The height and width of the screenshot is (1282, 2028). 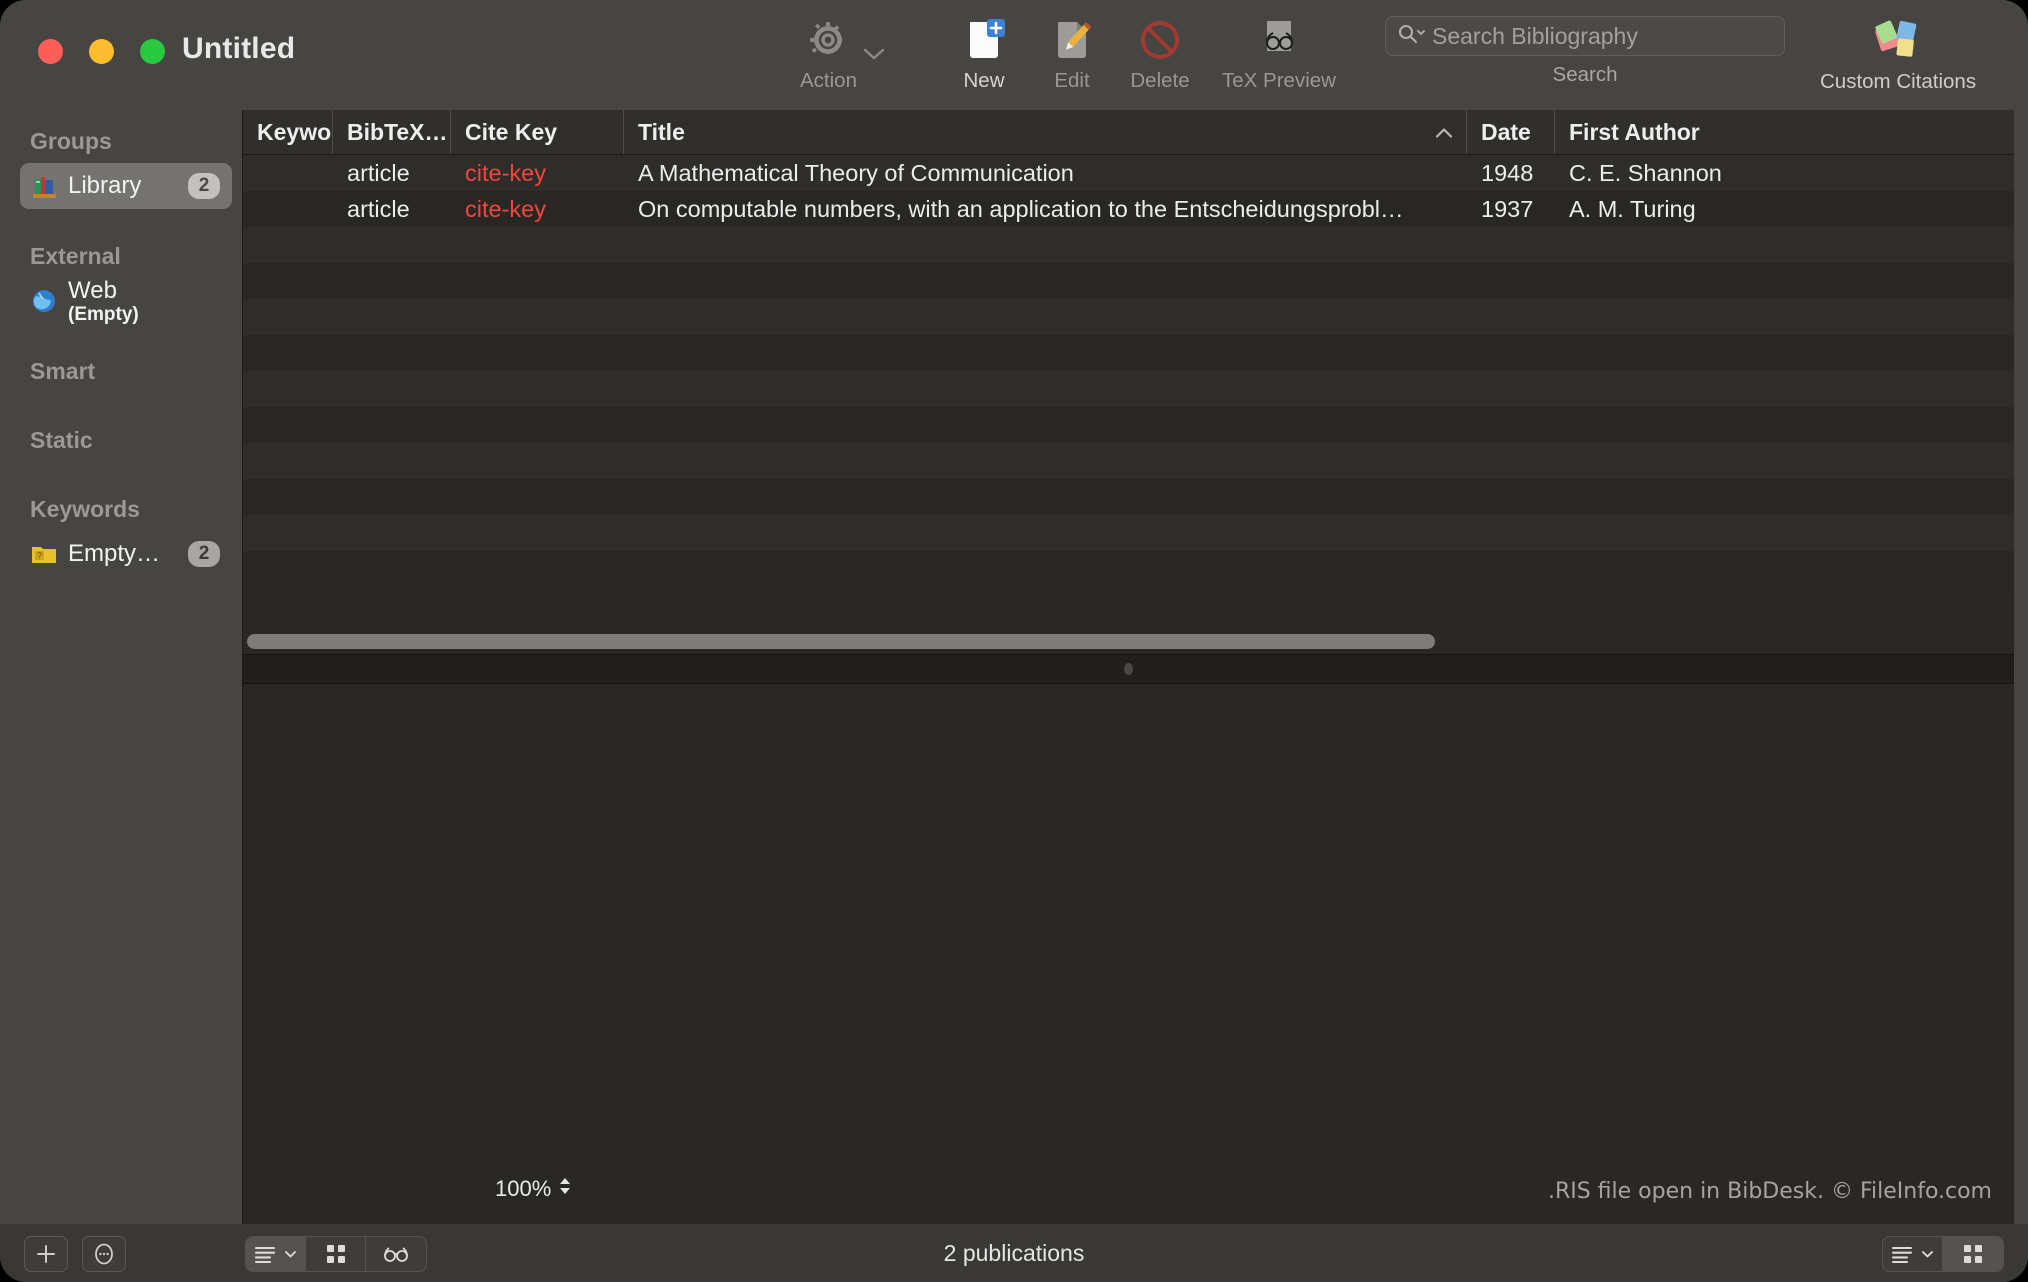 I want to click on sidebar-section-external: External, so click(x=75, y=256).